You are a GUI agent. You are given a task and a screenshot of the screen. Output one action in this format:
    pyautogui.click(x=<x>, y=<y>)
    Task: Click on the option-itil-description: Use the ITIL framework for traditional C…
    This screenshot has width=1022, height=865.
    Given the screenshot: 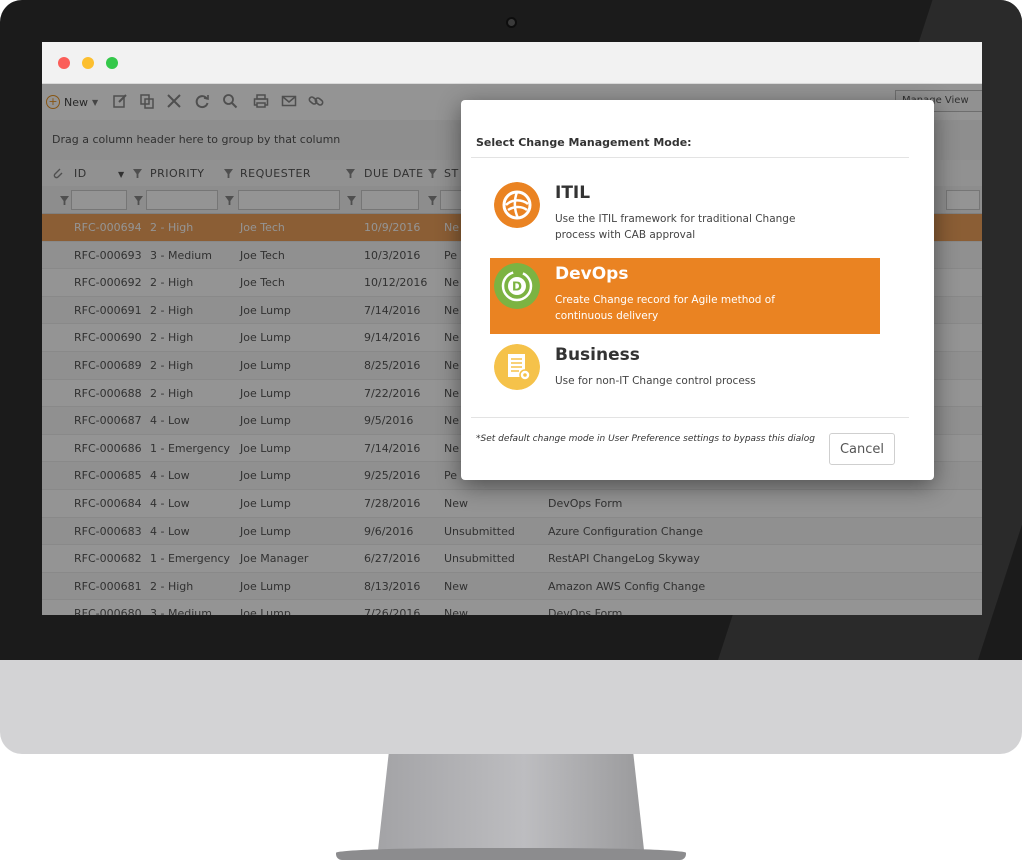 What is the action you would take?
    pyautogui.click(x=675, y=227)
    